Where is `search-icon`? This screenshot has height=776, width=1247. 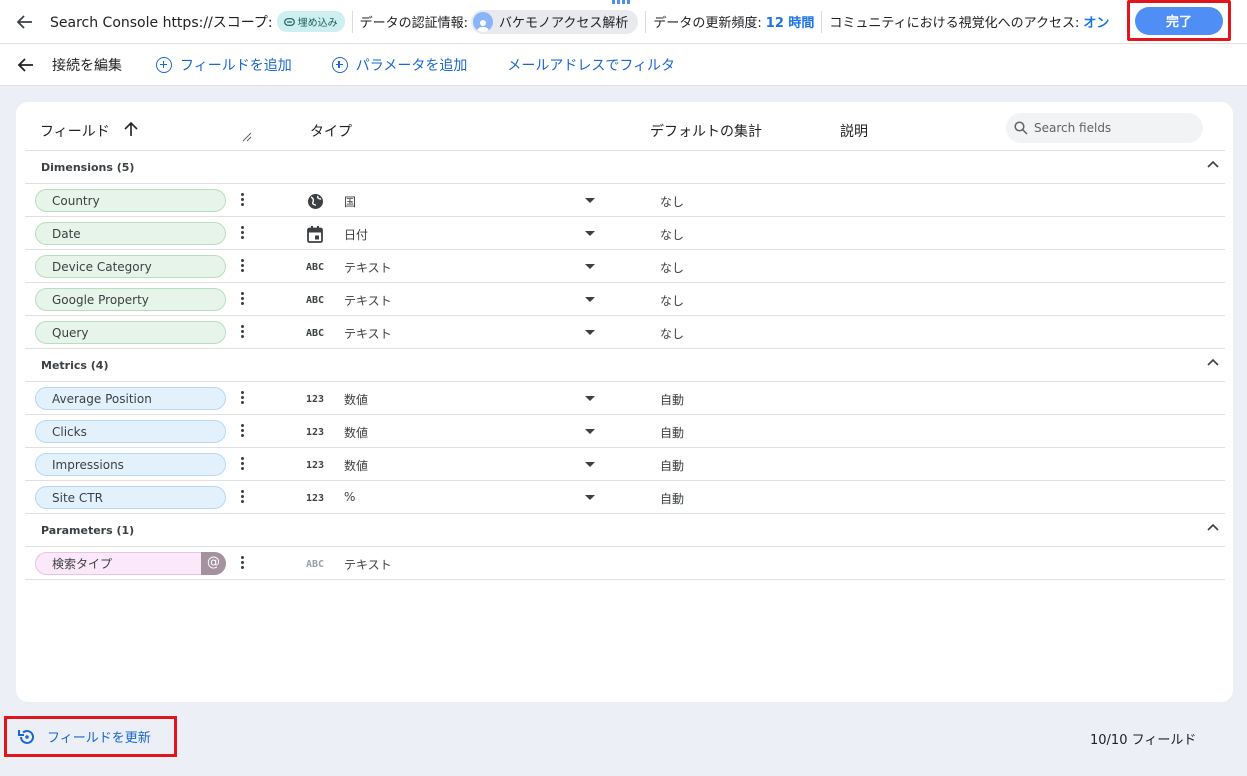
search-icon is located at coordinates (1021, 128).